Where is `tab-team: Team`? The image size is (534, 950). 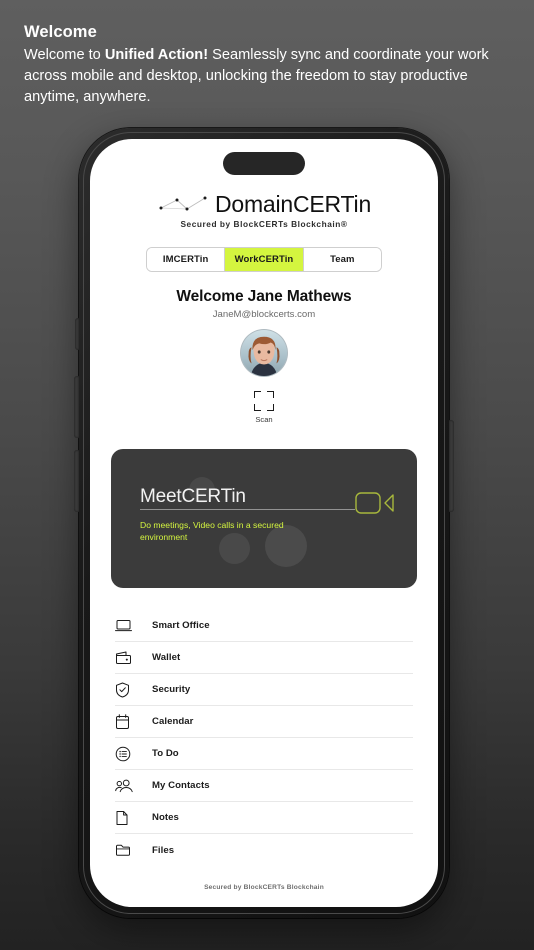 tab-team: Team is located at coordinates (342, 259).